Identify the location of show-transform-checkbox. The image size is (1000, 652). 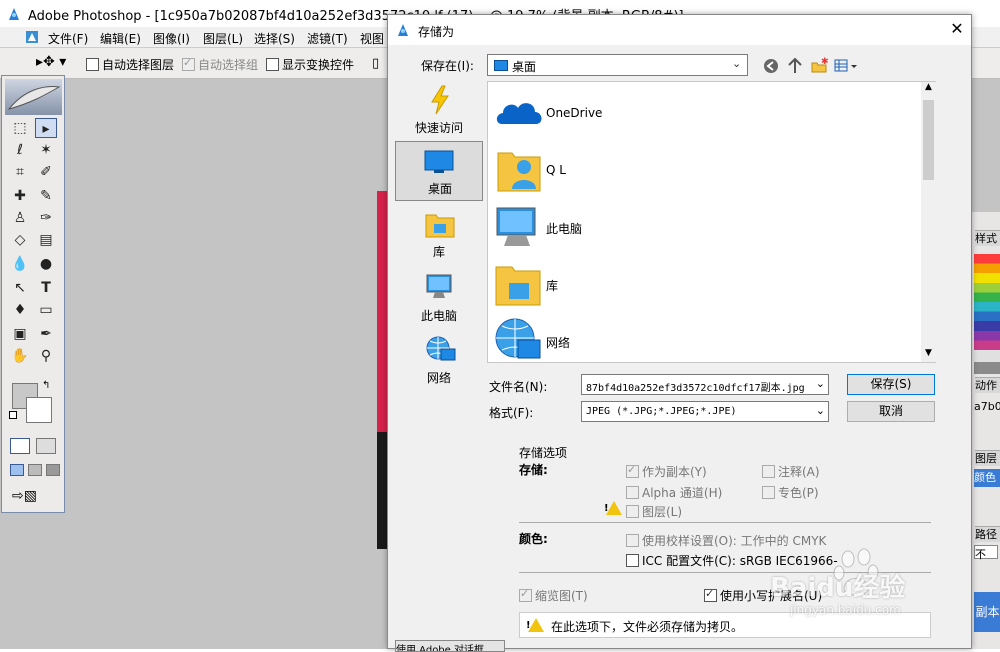
(272, 64).